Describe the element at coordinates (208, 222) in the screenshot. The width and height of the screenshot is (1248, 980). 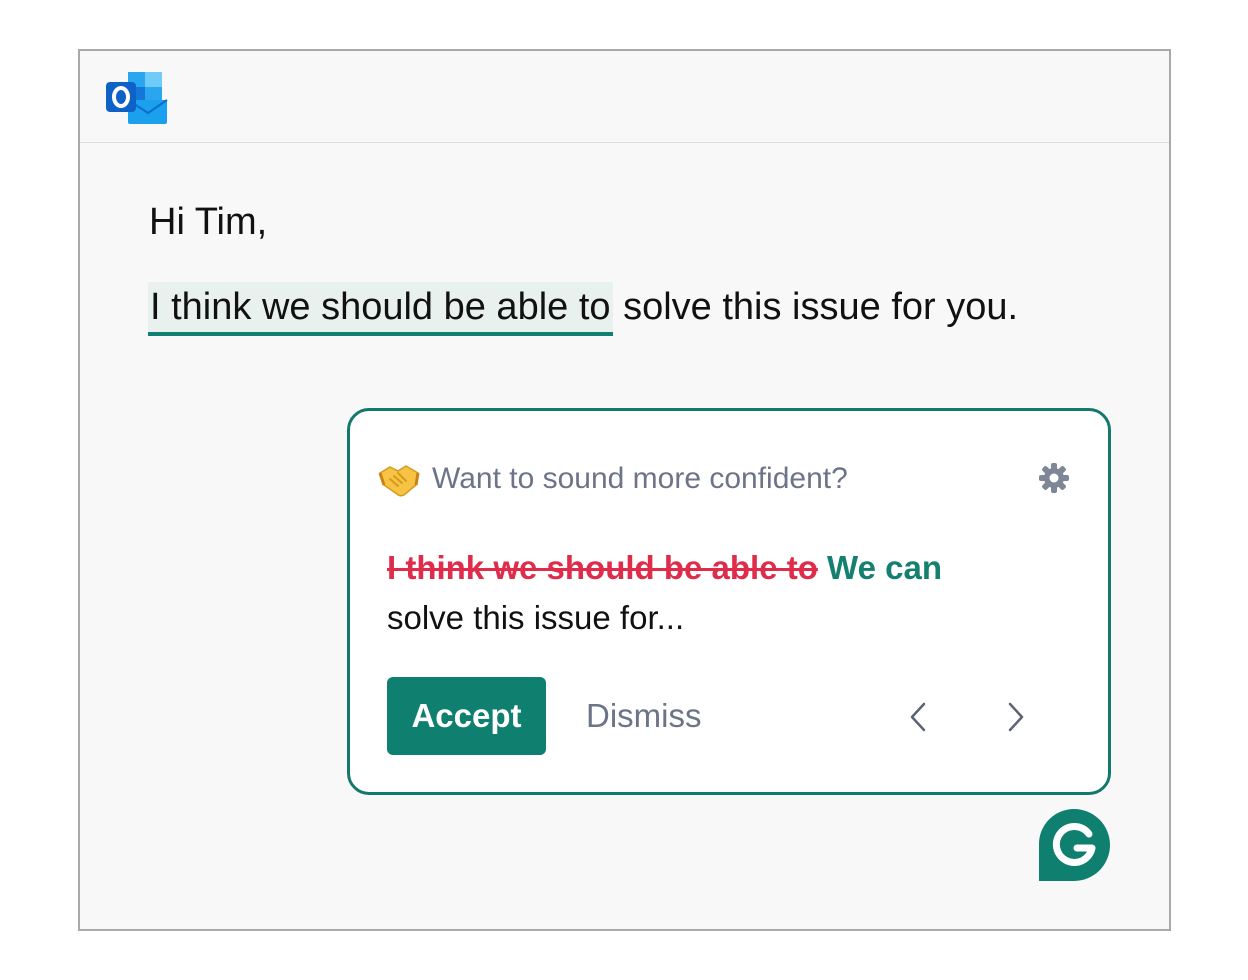
I see `email-greeting: Hi Tim,` at that location.